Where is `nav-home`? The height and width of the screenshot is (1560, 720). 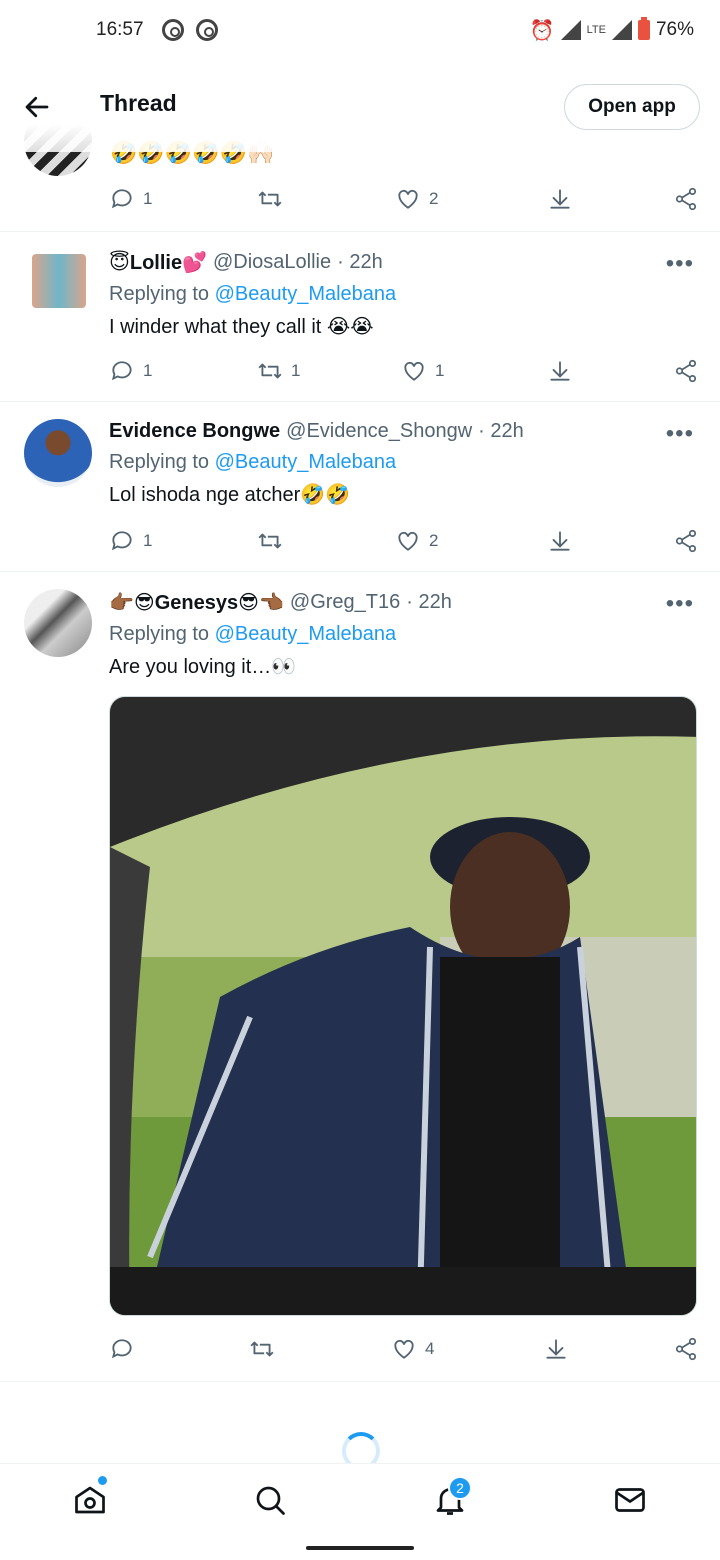
nav-home is located at coordinates (90, 1500).